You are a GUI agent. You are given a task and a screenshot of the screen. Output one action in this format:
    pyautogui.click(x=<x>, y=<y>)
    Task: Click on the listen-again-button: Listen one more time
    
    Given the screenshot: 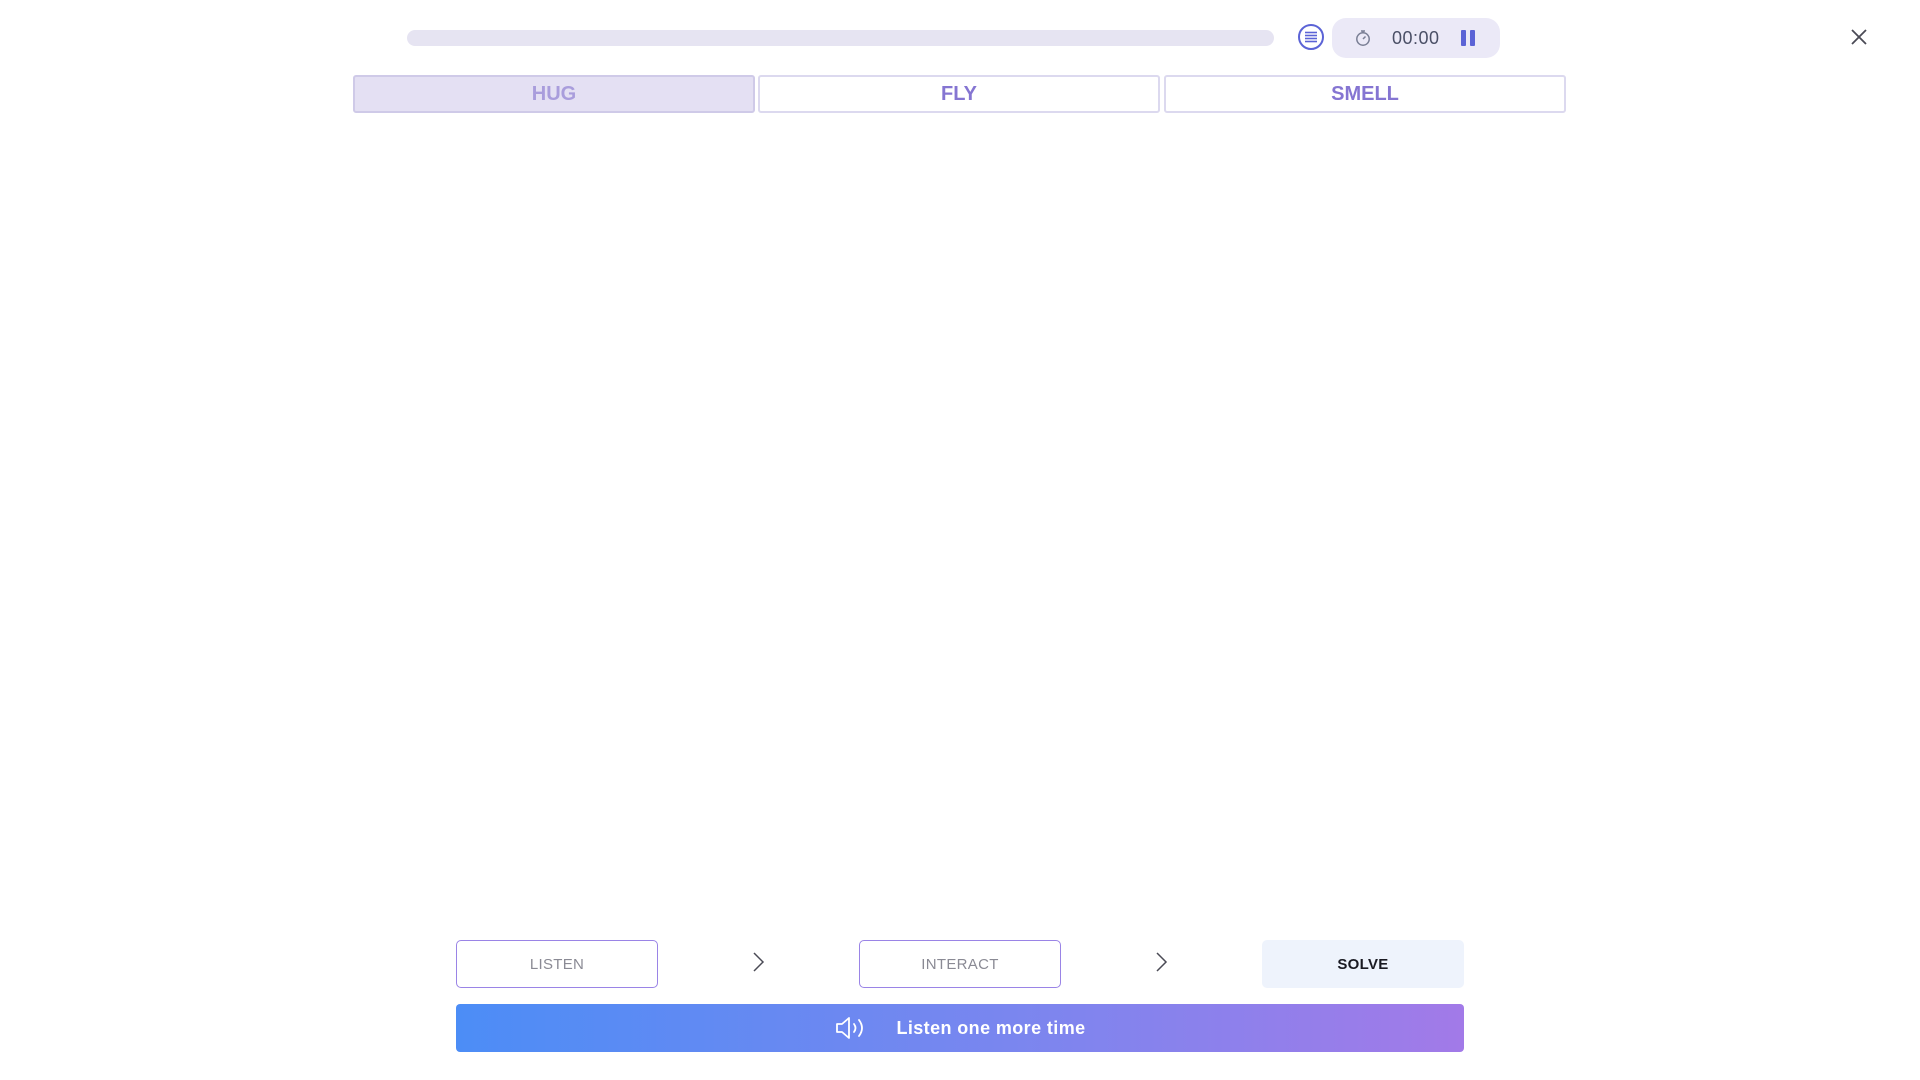 What is the action you would take?
    pyautogui.click(x=960, y=1028)
    